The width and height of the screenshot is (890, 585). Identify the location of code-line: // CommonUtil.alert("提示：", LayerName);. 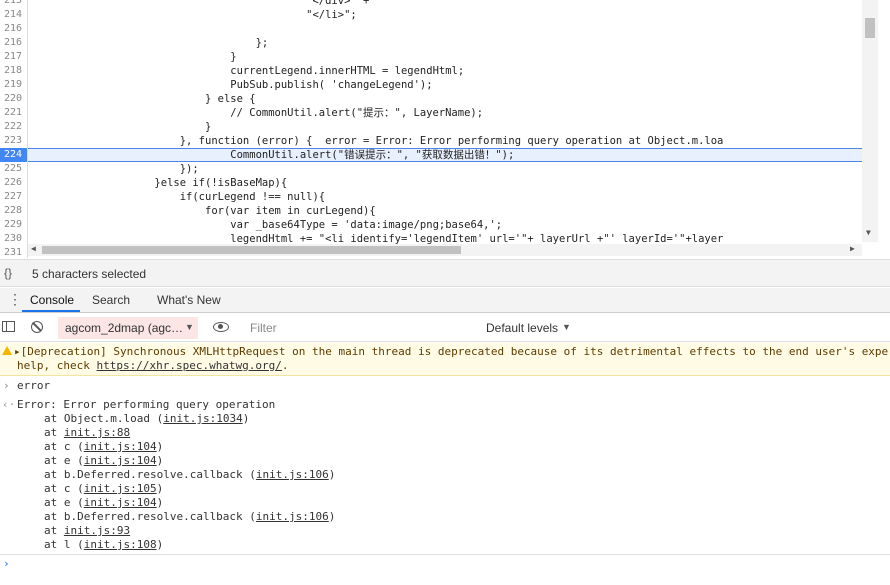
(445, 113).